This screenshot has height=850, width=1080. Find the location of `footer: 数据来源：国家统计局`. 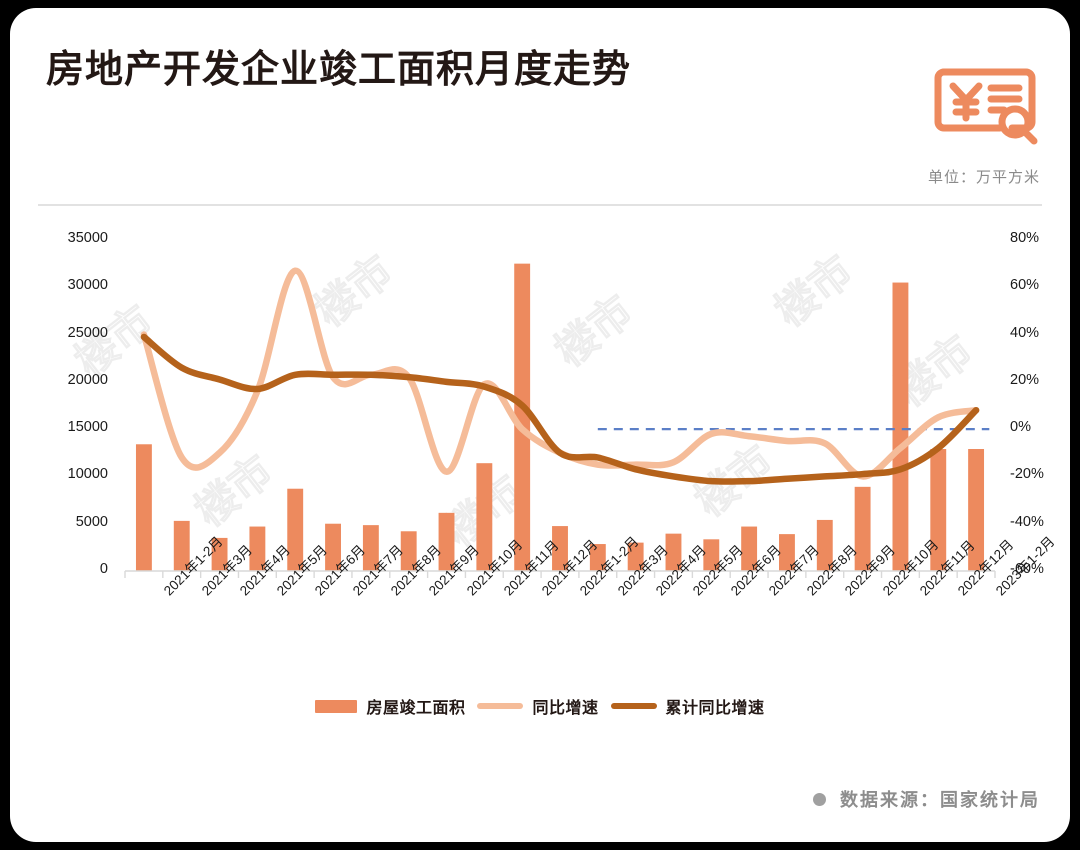

footer: 数据来源：国家统计局 is located at coordinates (926, 799).